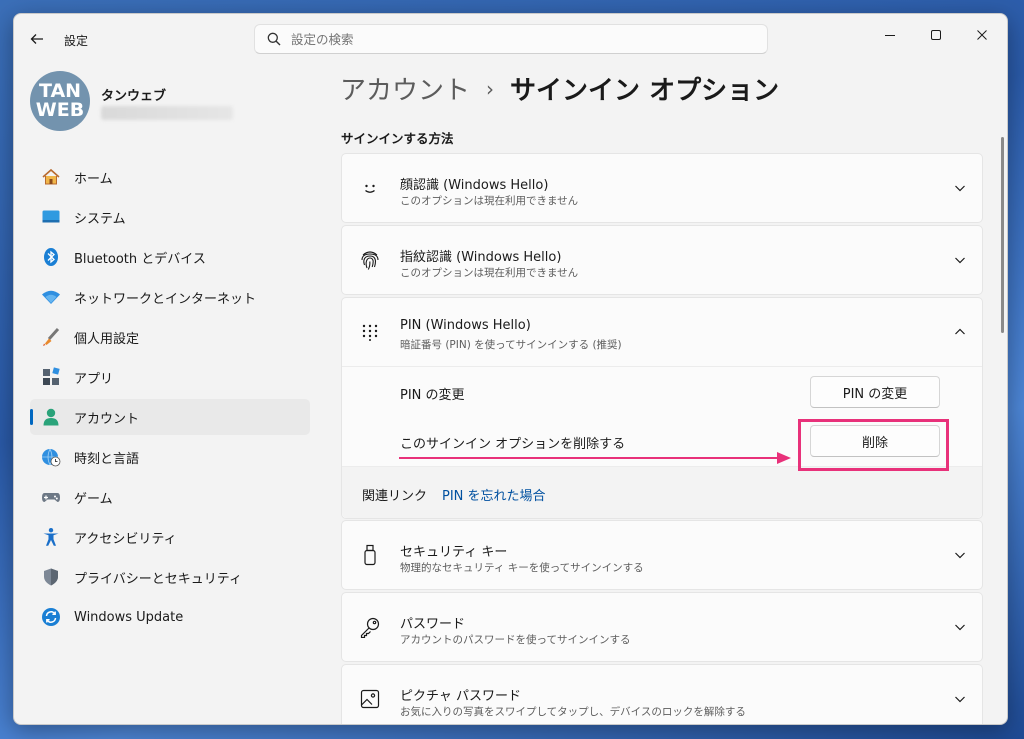 The image size is (1024, 739). I want to click on close-icon, so click(982, 35).